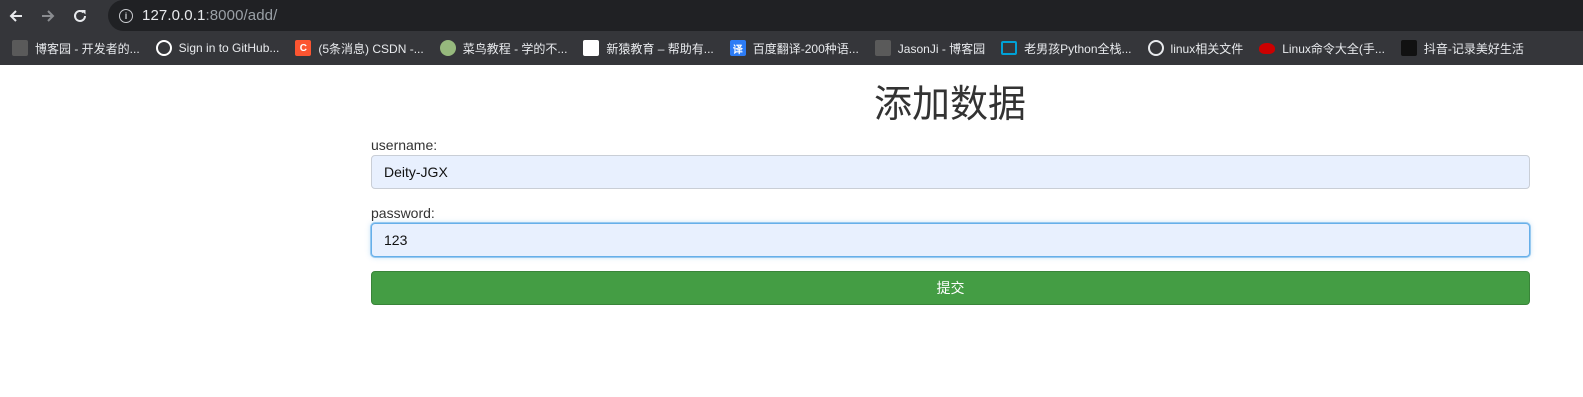 The width and height of the screenshot is (1583, 397). Describe the element at coordinates (941, 48) in the screenshot. I see `bookmark-label: JasonJi - 博客园` at that location.